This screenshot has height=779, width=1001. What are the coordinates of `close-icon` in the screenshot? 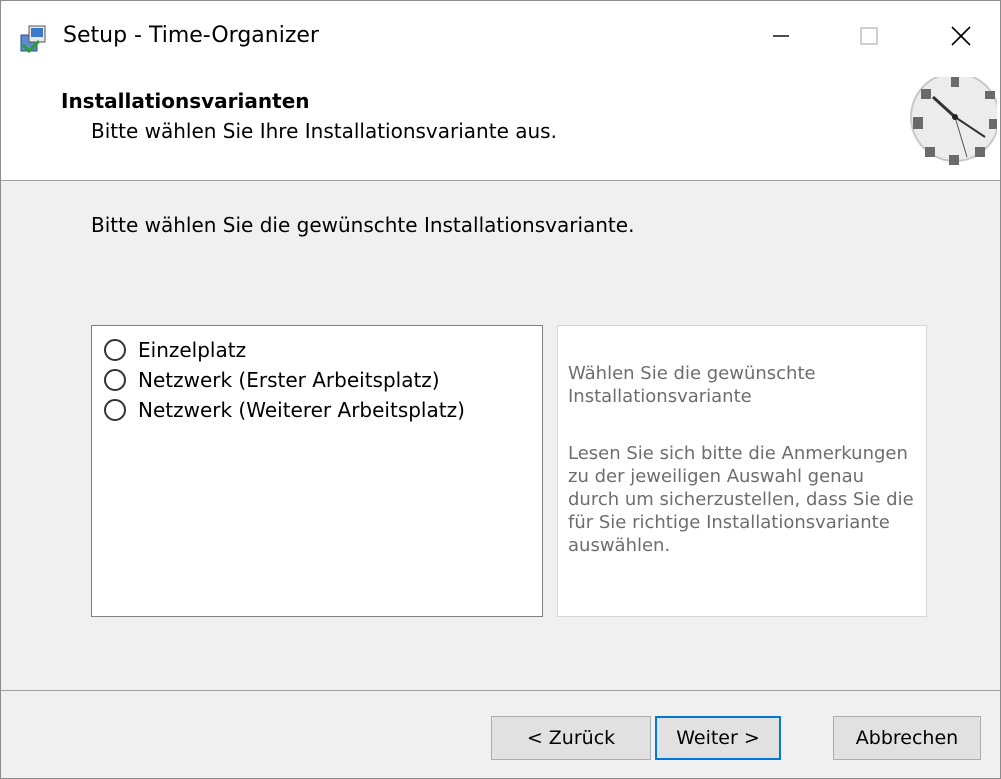 It's located at (961, 38).